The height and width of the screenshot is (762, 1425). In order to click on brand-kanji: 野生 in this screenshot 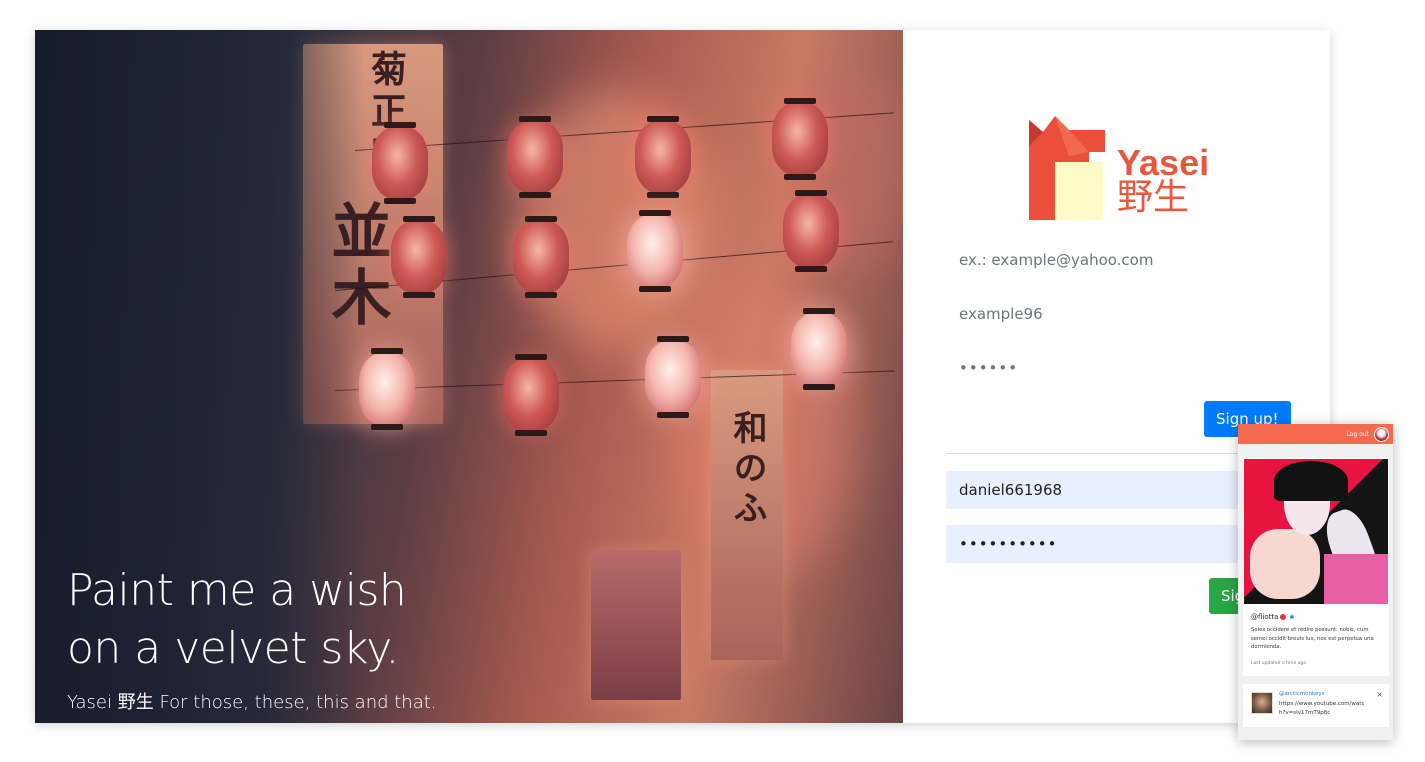, I will do `click(1153, 197)`.